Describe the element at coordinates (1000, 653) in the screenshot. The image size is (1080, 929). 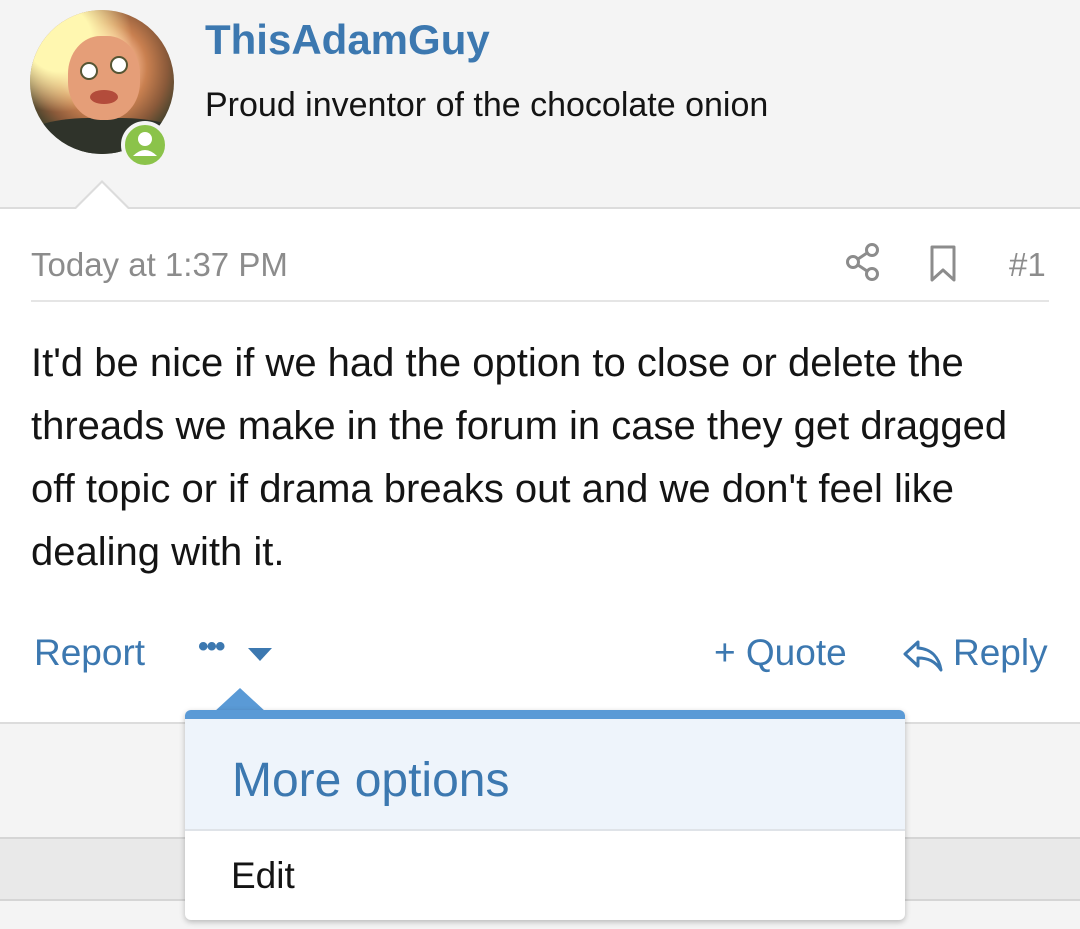
I see `reply-button: Reply` at that location.